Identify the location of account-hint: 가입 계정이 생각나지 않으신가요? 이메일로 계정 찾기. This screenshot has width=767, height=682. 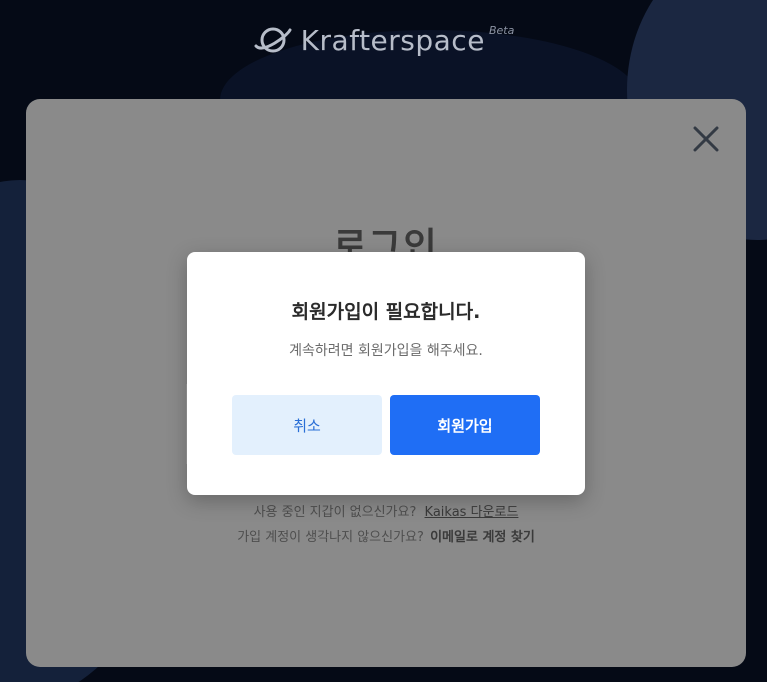
(386, 535).